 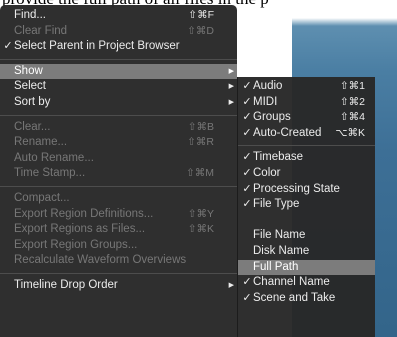 What do you see at coordinates (200, 126) in the screenshot?
I see `keyboard-shortcut: ⇧⌘B` at bounding box center [200, 126].